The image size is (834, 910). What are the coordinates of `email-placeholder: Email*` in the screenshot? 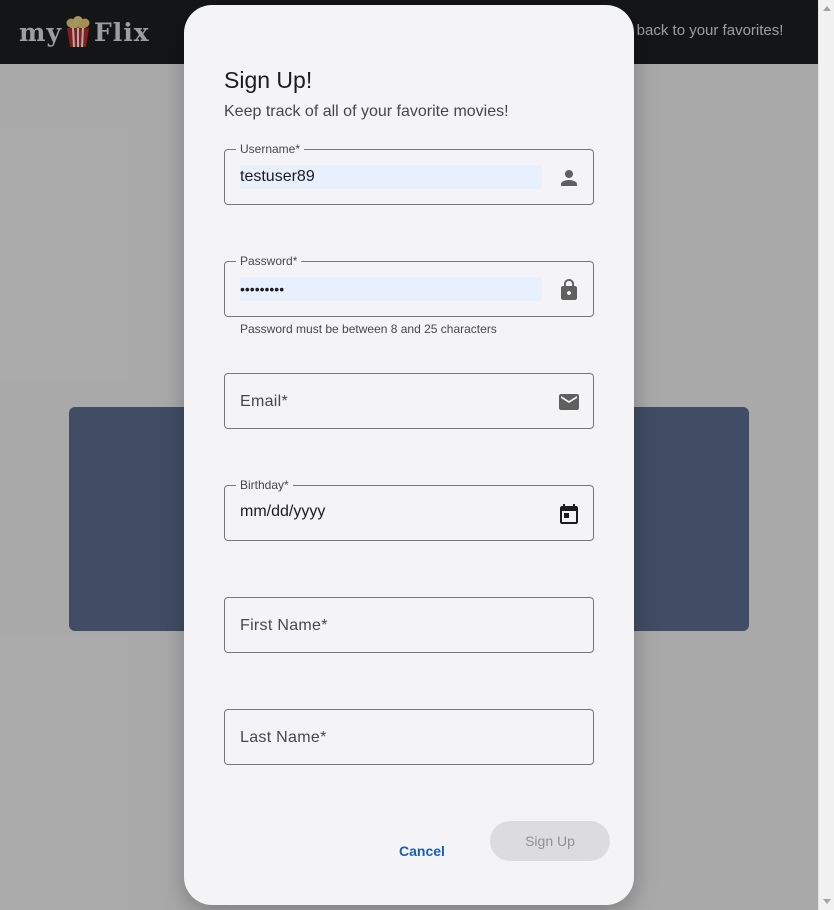 It's located at (264, 401).